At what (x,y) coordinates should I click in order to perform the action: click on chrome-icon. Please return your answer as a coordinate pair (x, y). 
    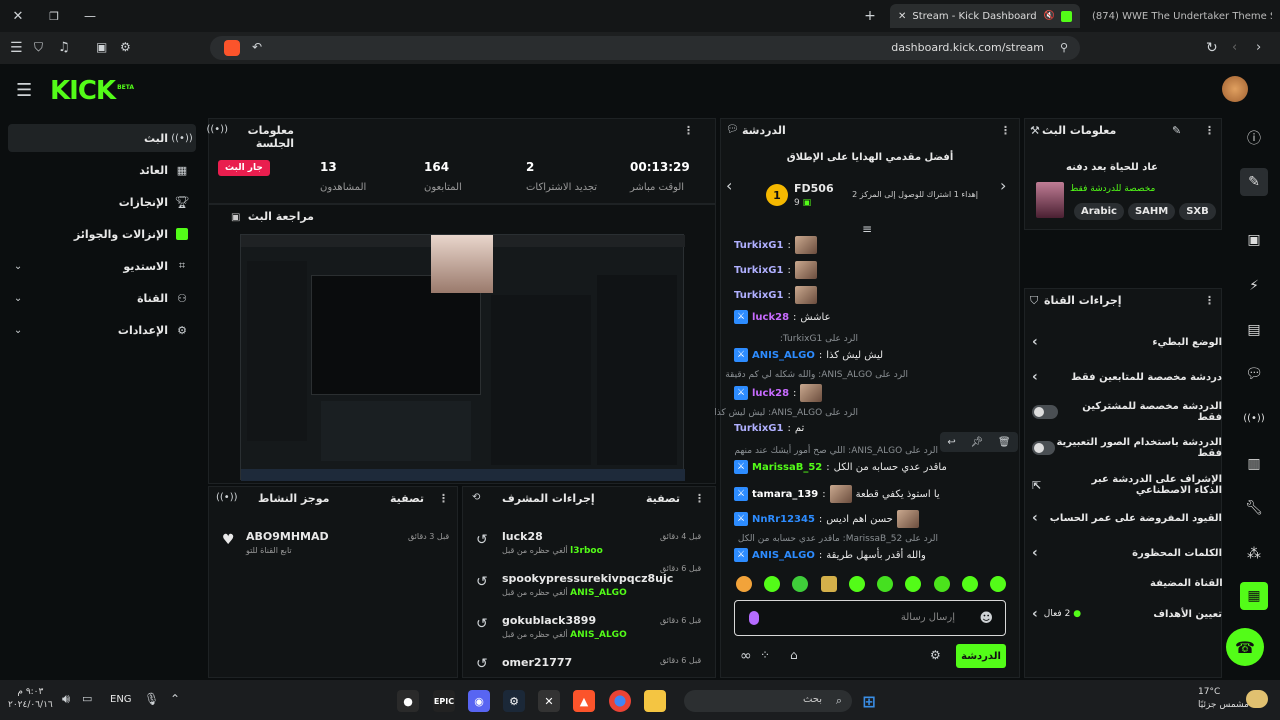
    Looking at the image, I should click on (620, 701).